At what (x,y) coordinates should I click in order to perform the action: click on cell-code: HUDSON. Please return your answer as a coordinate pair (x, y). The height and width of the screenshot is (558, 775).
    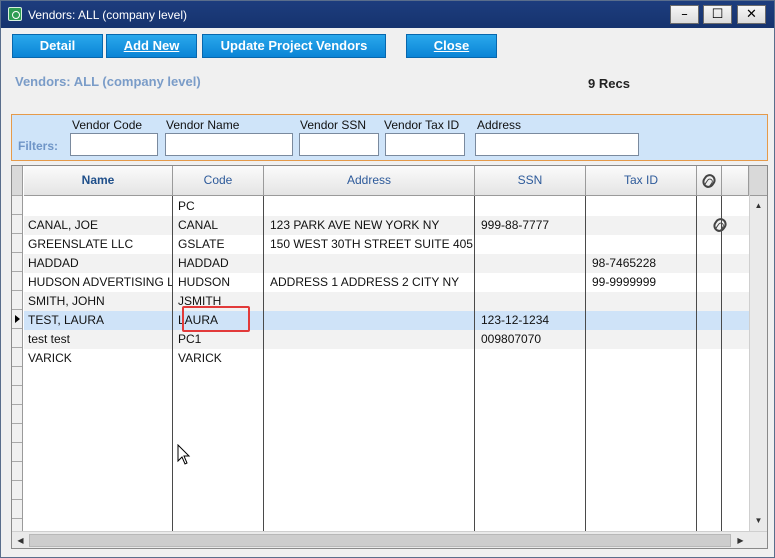
    Looking at the image, I should click on (221, 282).